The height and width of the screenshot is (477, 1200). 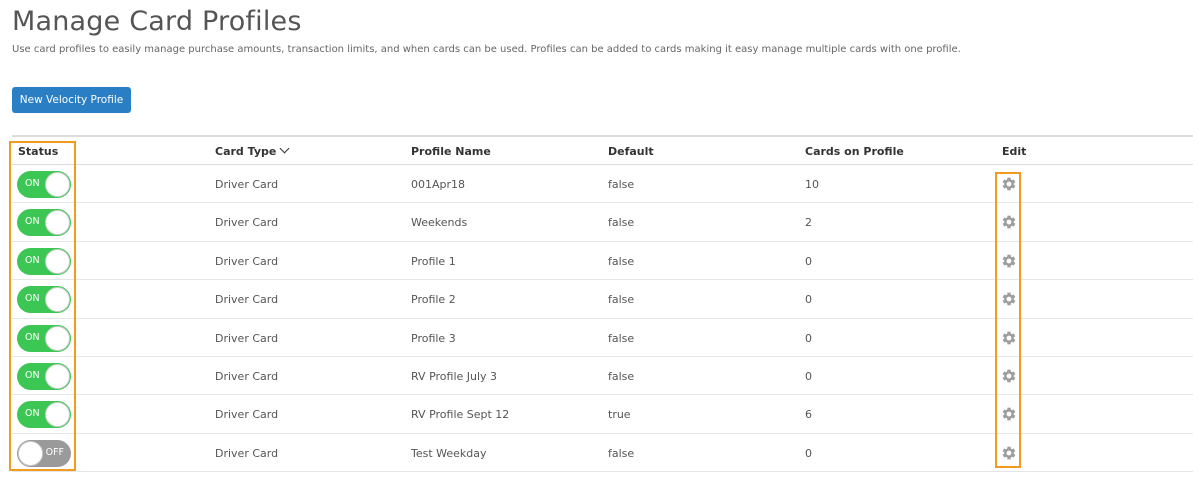 What do you see at coordinates (808, 415) in the screenshot?
I see `cards-on-profile-cell: 6` at bounding box center [808, 415].